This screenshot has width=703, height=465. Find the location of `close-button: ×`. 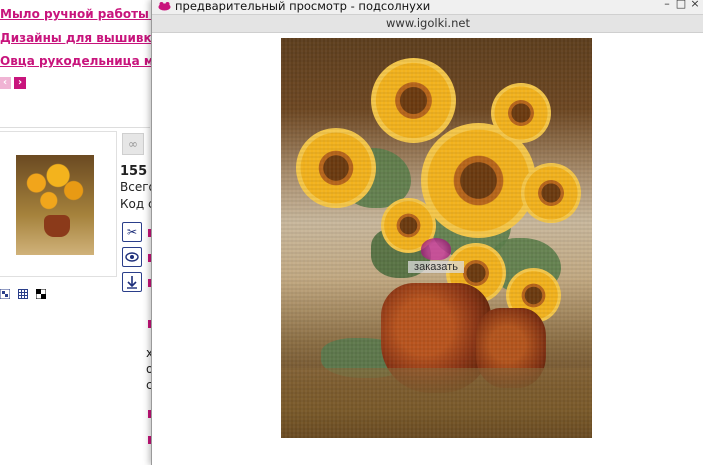

close-button: × is located at coordinates (695, 5).